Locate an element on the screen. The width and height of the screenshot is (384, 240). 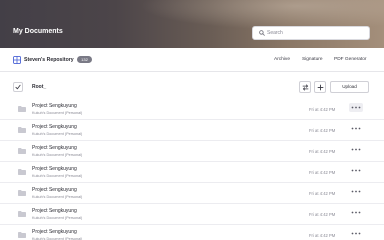
search-icon is located at coordinates (262, 33).